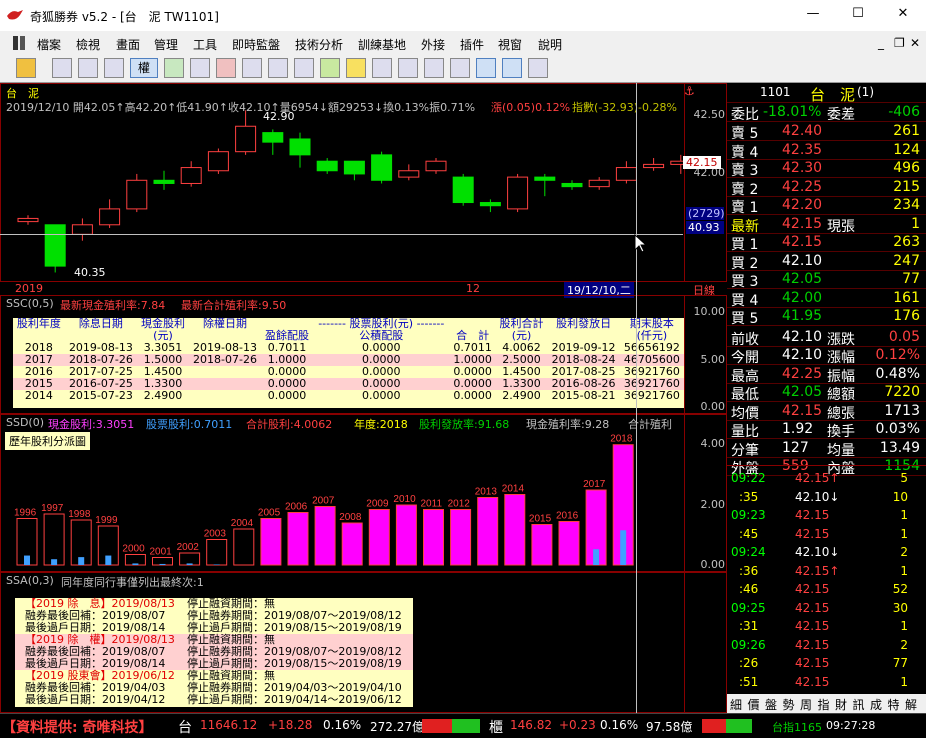 This screenshot has height=738, width=926. I want to click on stat-value: 0.12%, so click(897, 355).